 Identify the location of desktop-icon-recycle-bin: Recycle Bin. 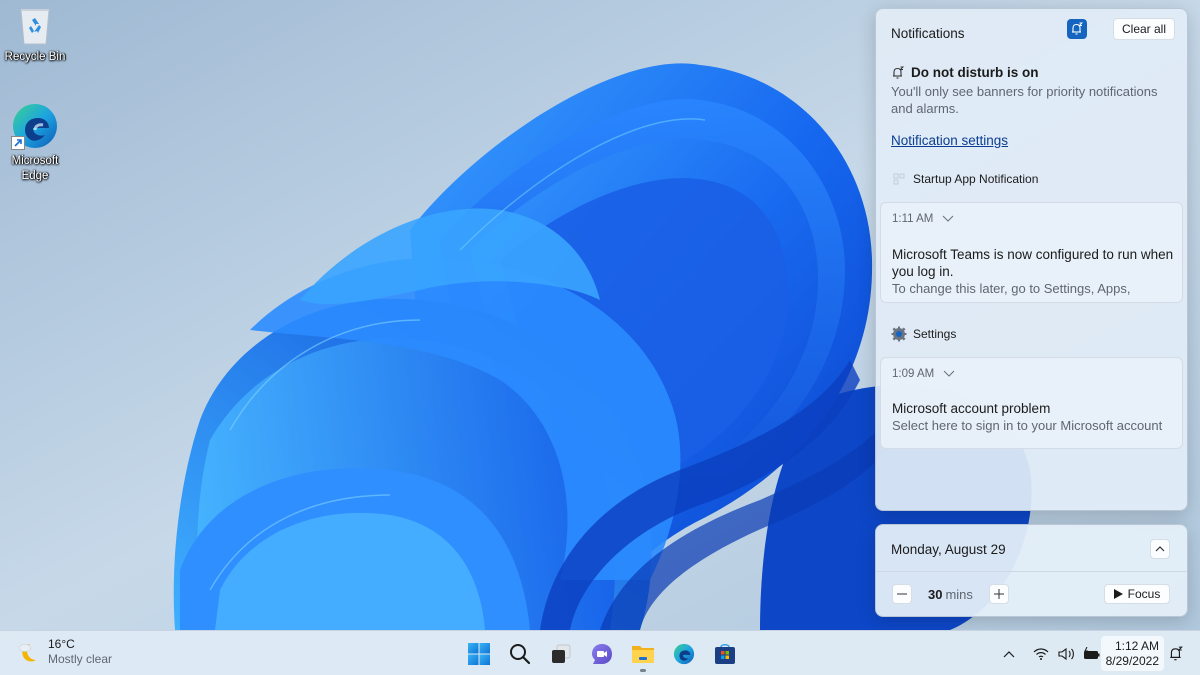
(35, 35).